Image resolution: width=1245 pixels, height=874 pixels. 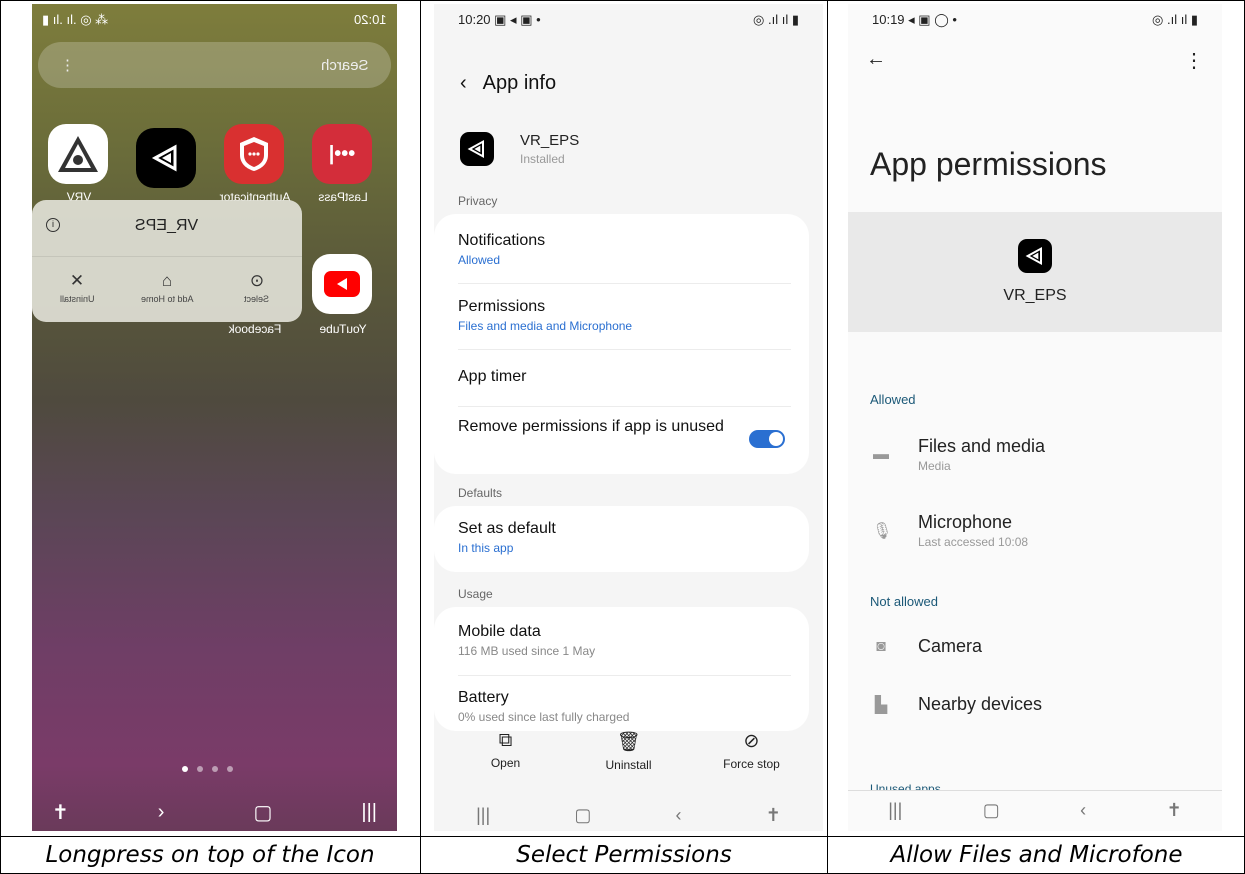 I want to click on youtube-play-icon, so click(x=342, y=284).